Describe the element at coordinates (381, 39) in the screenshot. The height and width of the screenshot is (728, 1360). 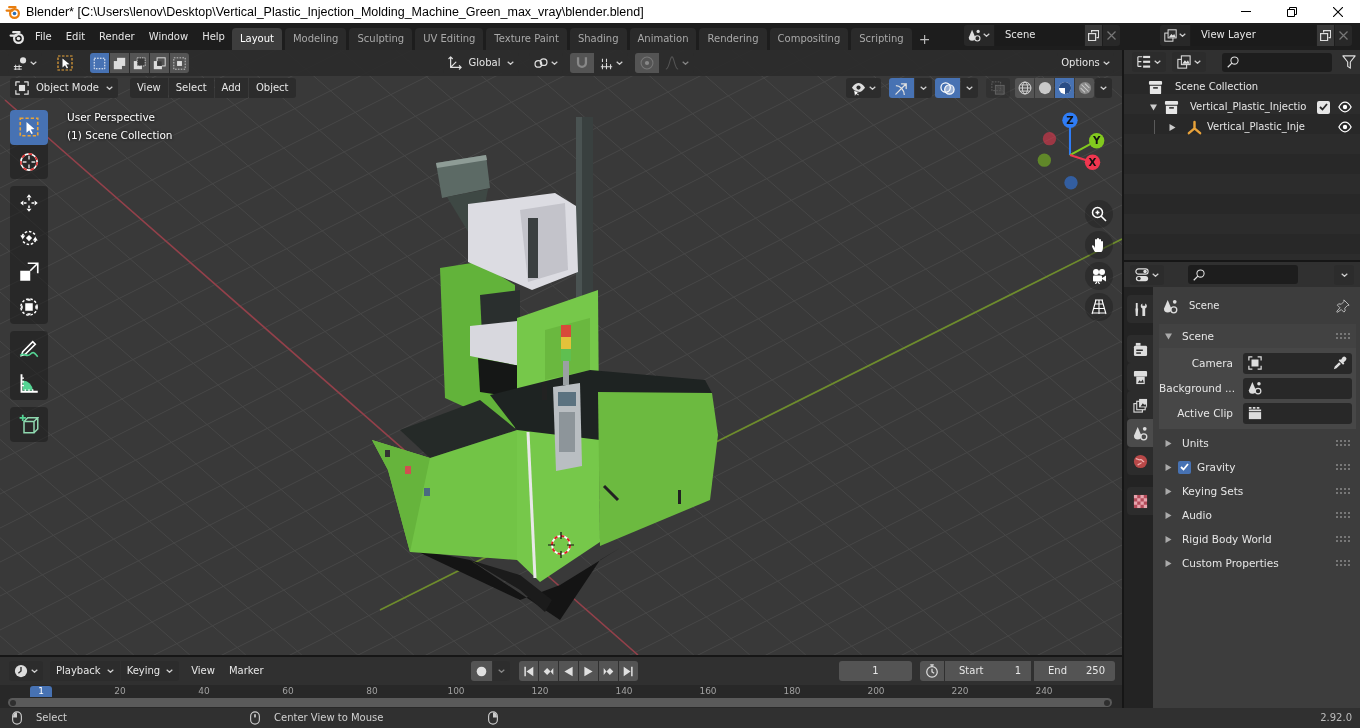
I see `workspace-tab: Sculpting` at that location.